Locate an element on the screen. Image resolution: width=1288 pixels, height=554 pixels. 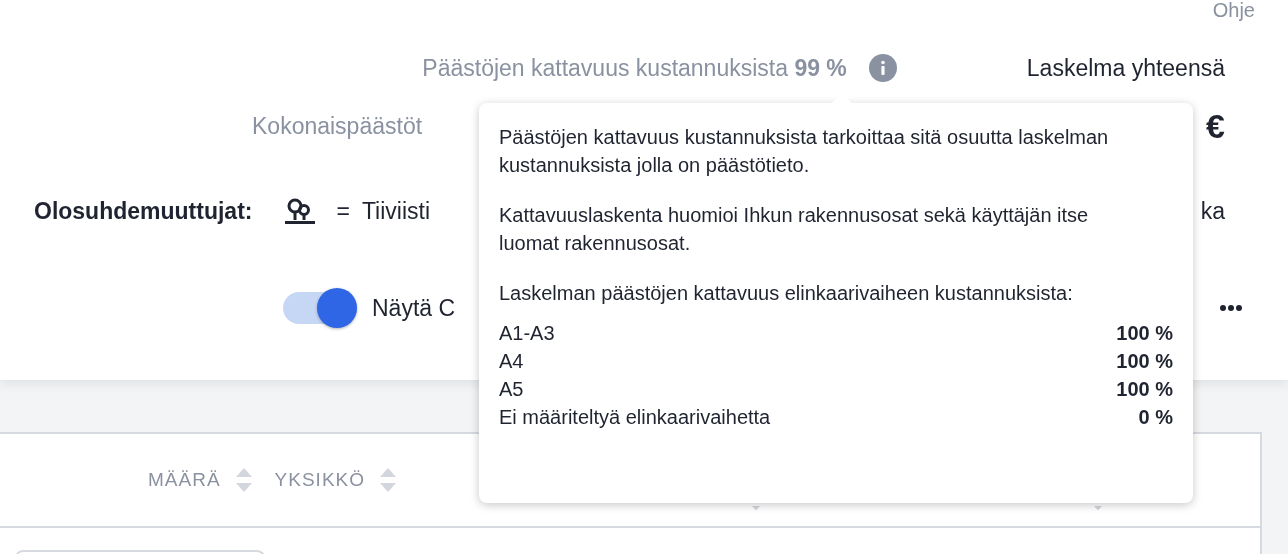
tooltip-paragraph: Päästöjen kattavuus kustannuksista tarkoittaa sitä osuutta laskelman kustannuksista jolla on päästötieto. is located at coordinates (804, 151).